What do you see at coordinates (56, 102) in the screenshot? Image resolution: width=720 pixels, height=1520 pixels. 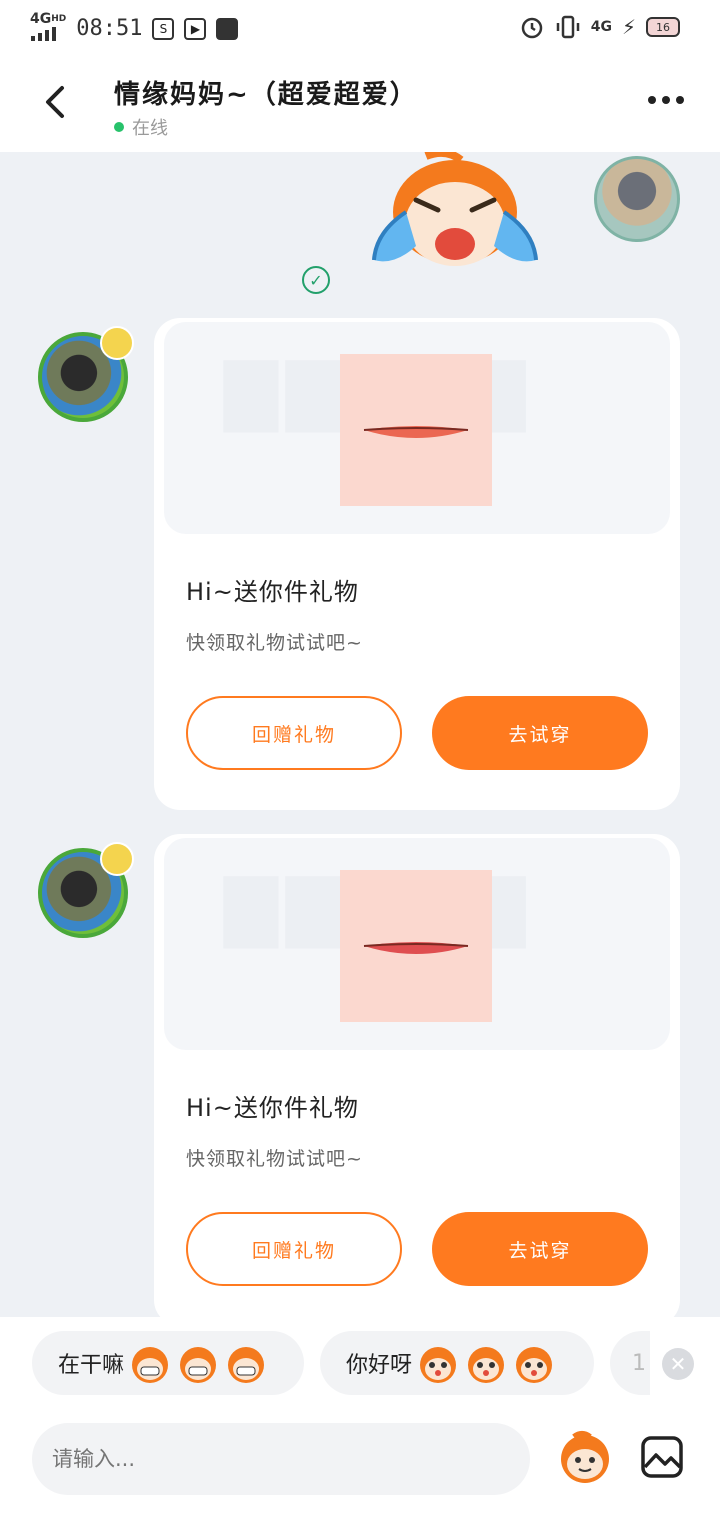 I see `back-arrow-icon` at bounding box center [56, 102].